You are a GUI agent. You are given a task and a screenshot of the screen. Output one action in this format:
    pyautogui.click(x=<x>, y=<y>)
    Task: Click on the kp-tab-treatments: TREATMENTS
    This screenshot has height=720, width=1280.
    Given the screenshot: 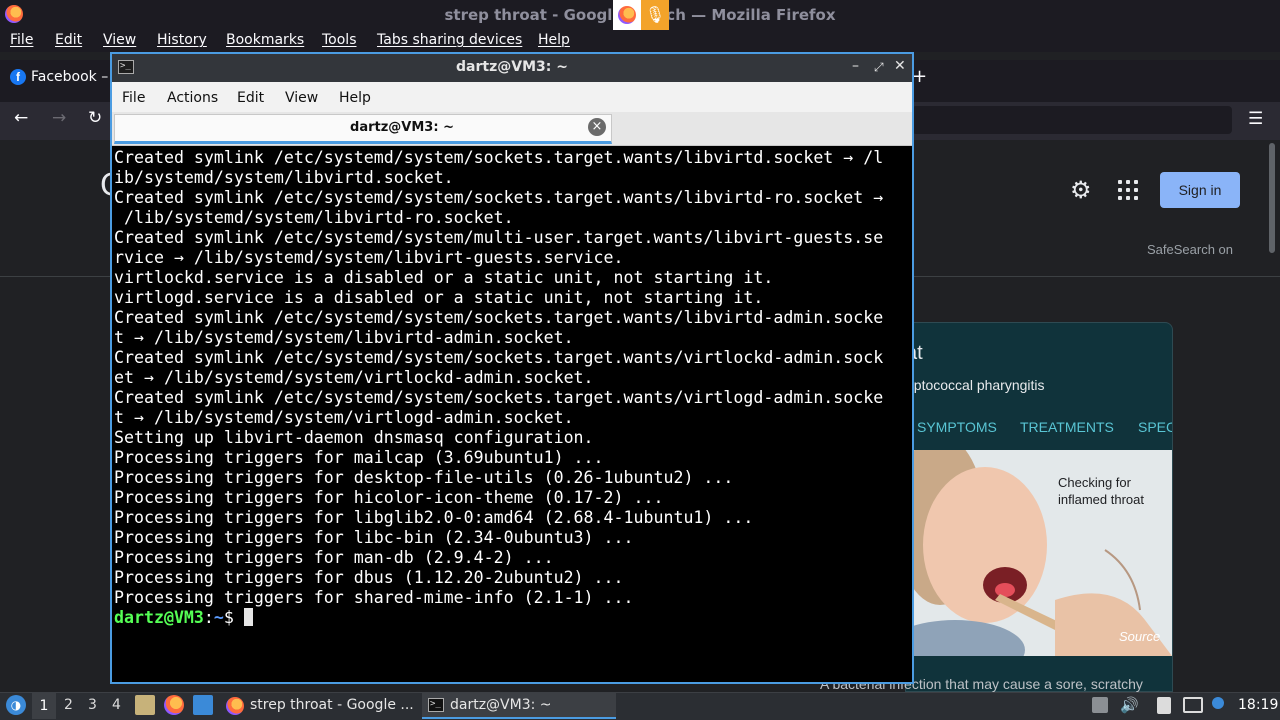 What is the action you would take?
    pyautogui.click(x=1067, y=427)
    